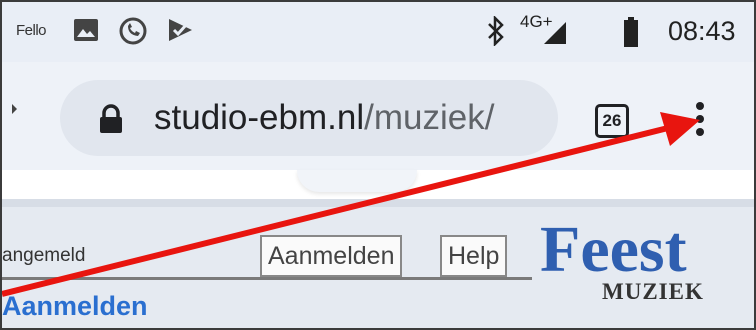 The image size is (756, 330). I want to click on check-icon, so click(180, 30).